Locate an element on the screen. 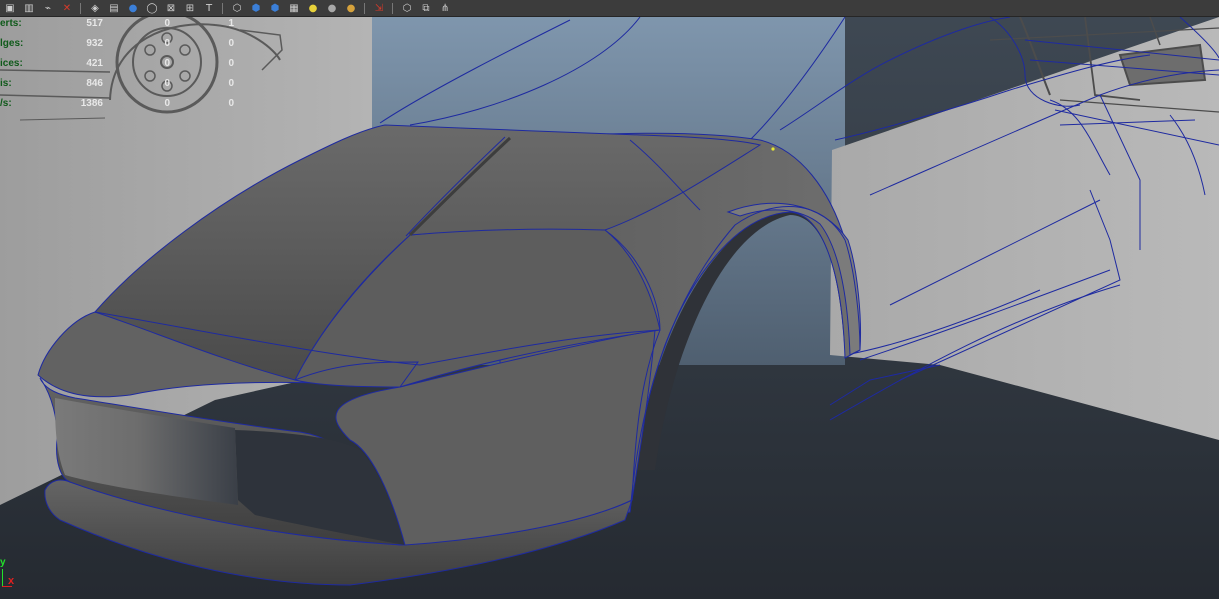 The height and width of the screenshot is (599, 1219). select-tool-icon: ⇲ is located at coordinates (379, 8).